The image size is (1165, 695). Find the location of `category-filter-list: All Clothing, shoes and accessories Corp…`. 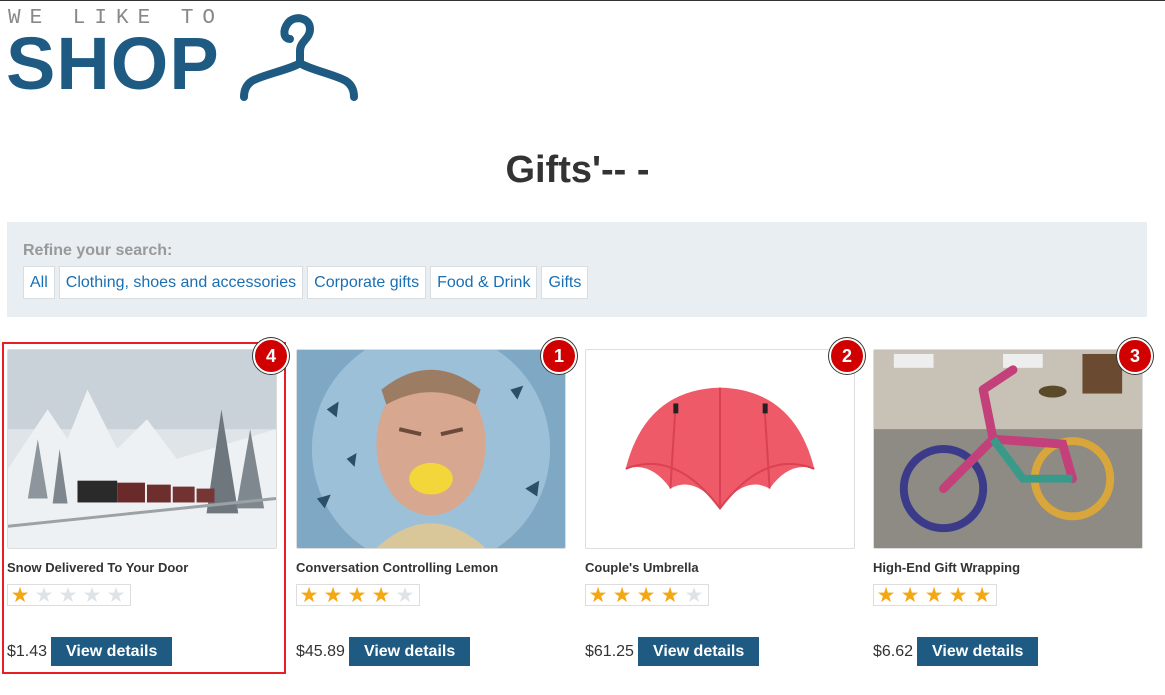

category-filter-list: All Clothing, shoes and accessories Corp… is located at coordinates (306, 282).